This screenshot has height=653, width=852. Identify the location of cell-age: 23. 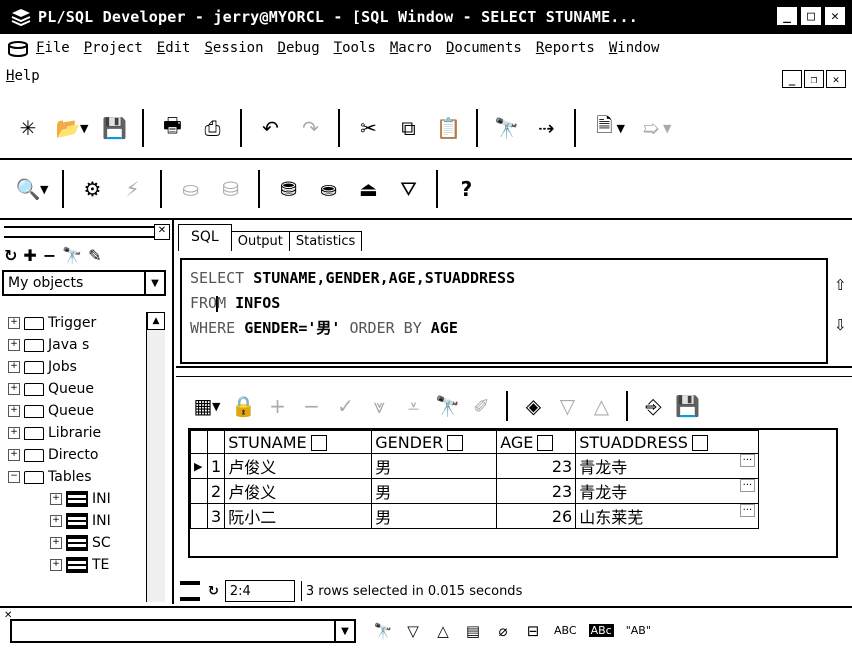
(536, 466).